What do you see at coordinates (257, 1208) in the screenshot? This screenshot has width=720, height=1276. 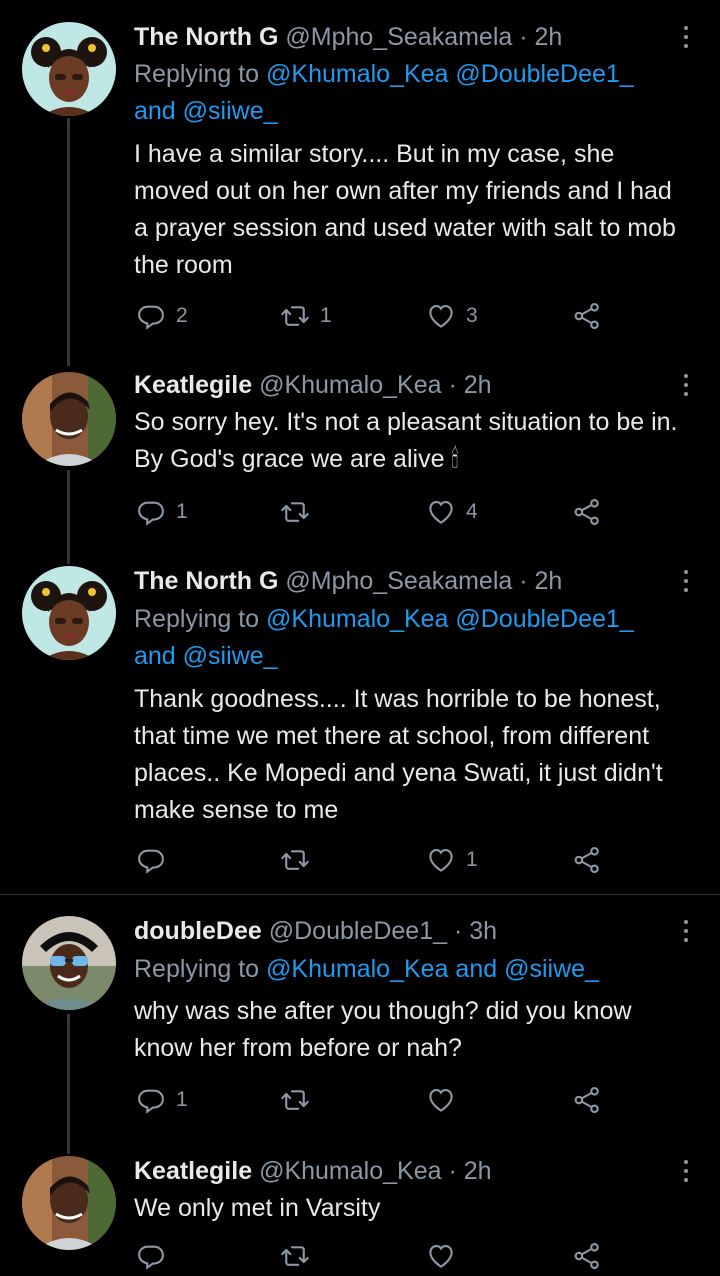 I see `tweet-text: We only met in Varsity` at bounding box center [257, 1208].